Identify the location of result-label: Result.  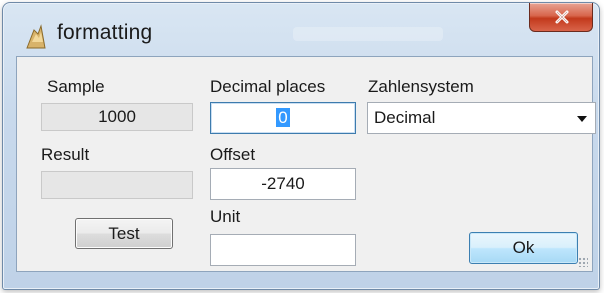
(65, 154).